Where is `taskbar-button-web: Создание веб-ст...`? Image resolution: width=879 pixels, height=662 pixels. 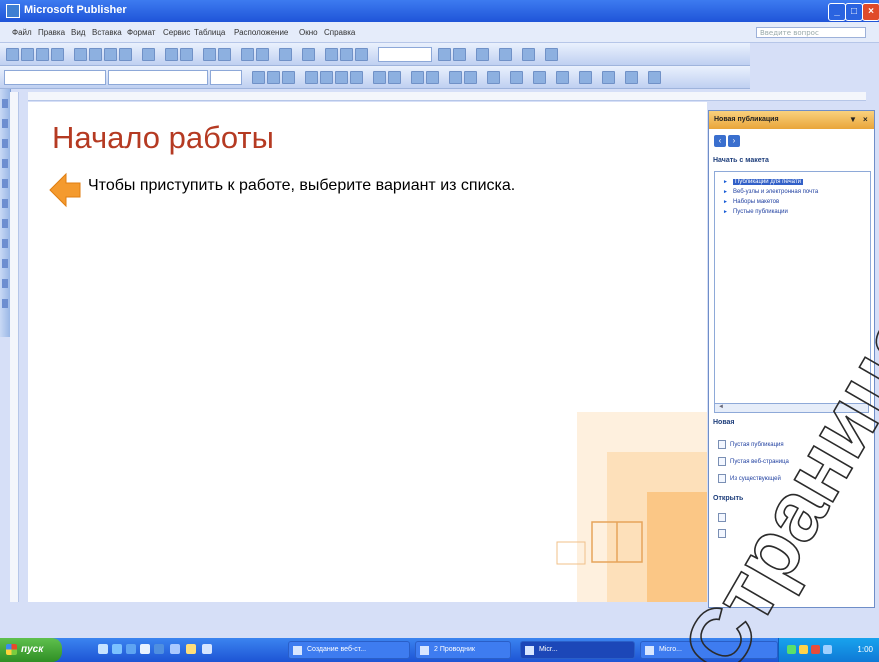 taskbar-button-web: Создание веб-ст... is located at coordinates (349, 650).